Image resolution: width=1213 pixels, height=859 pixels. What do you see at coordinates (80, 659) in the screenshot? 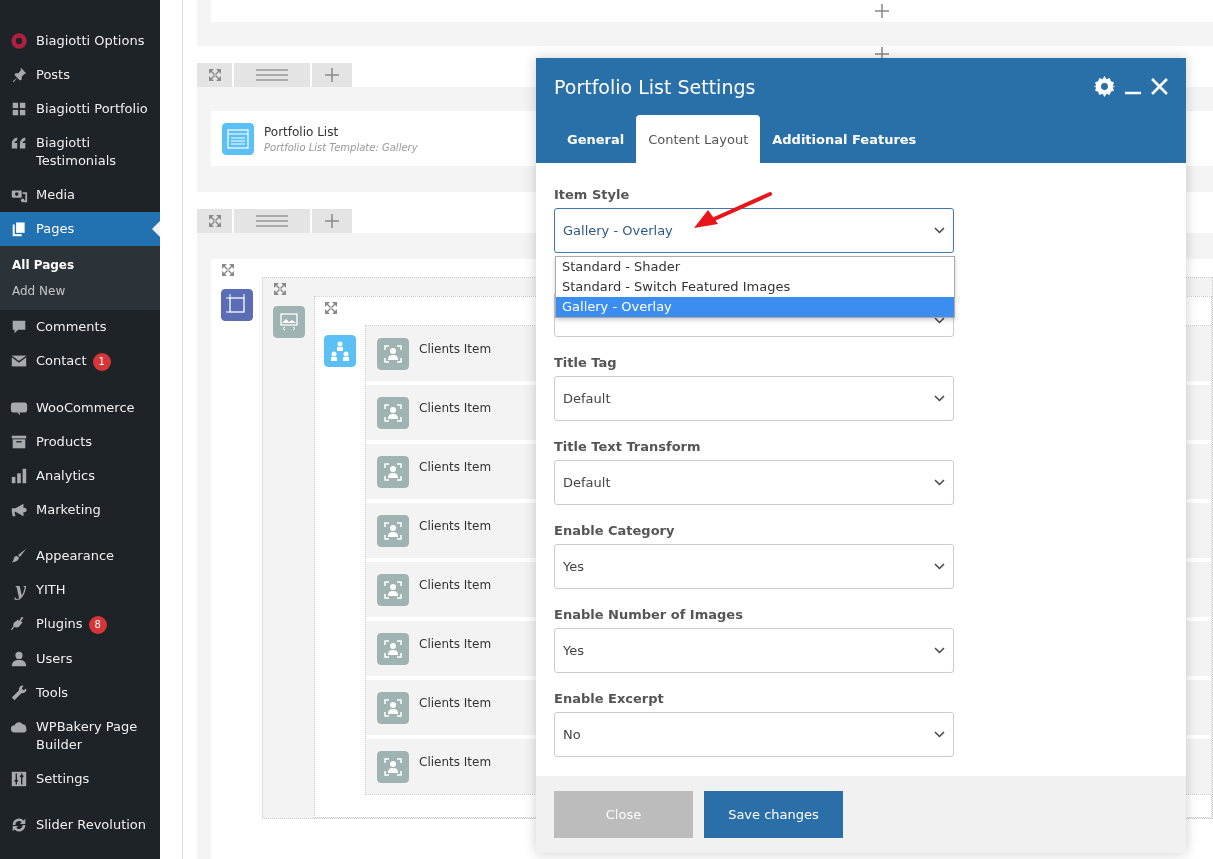
I see `sidebar-item: Users` at bounding box center [80, 659].